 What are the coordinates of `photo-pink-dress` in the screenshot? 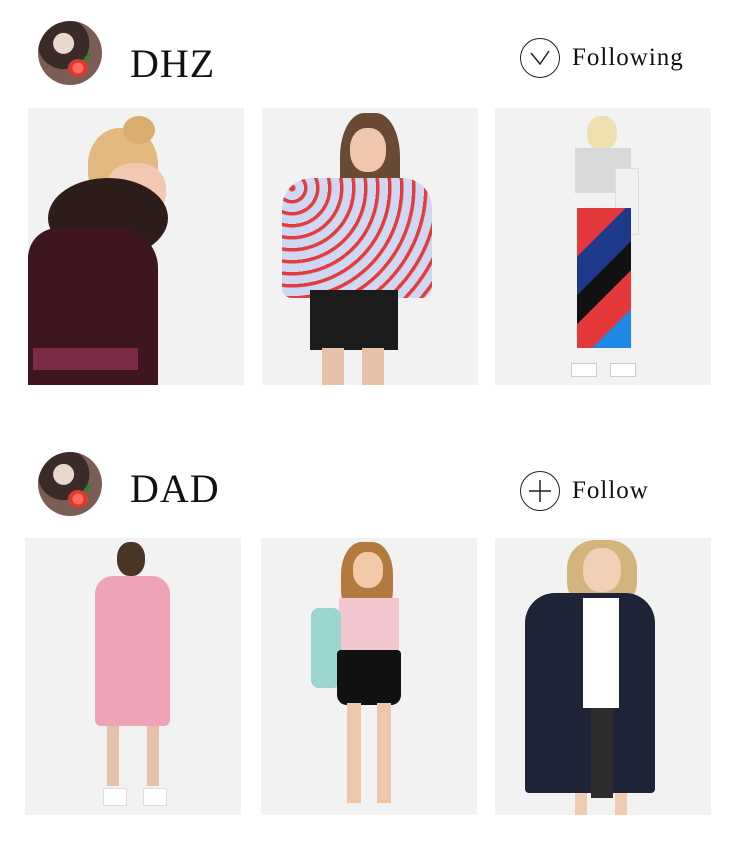 It's located at (133, 676).